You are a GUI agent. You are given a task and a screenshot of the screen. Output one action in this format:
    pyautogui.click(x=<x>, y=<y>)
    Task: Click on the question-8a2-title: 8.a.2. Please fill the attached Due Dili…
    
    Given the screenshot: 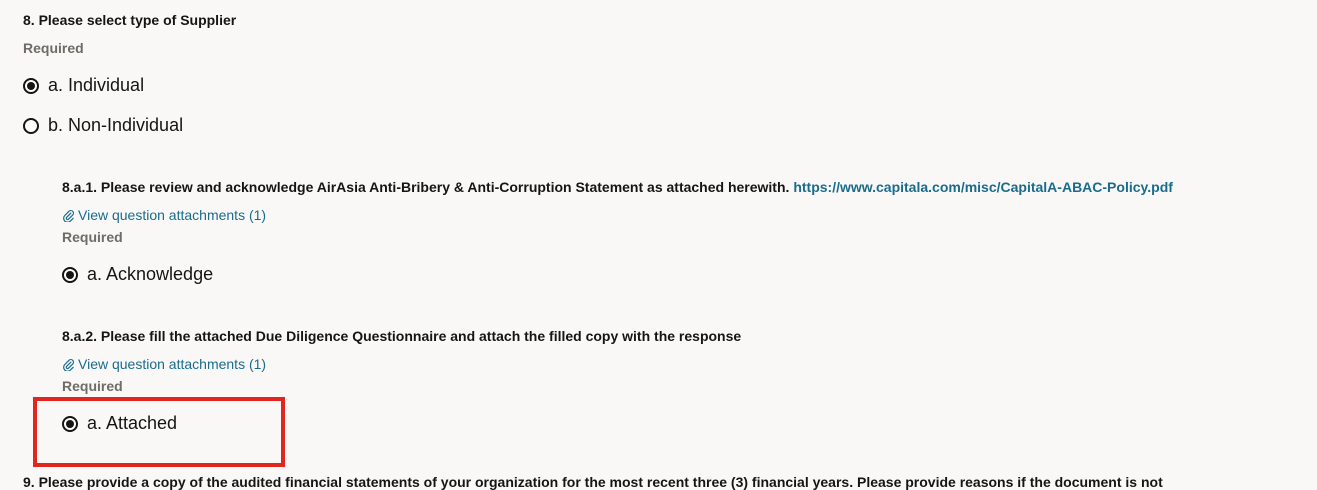 What is the action you would take?
    pyautogui.click(x=402, y=336)
    